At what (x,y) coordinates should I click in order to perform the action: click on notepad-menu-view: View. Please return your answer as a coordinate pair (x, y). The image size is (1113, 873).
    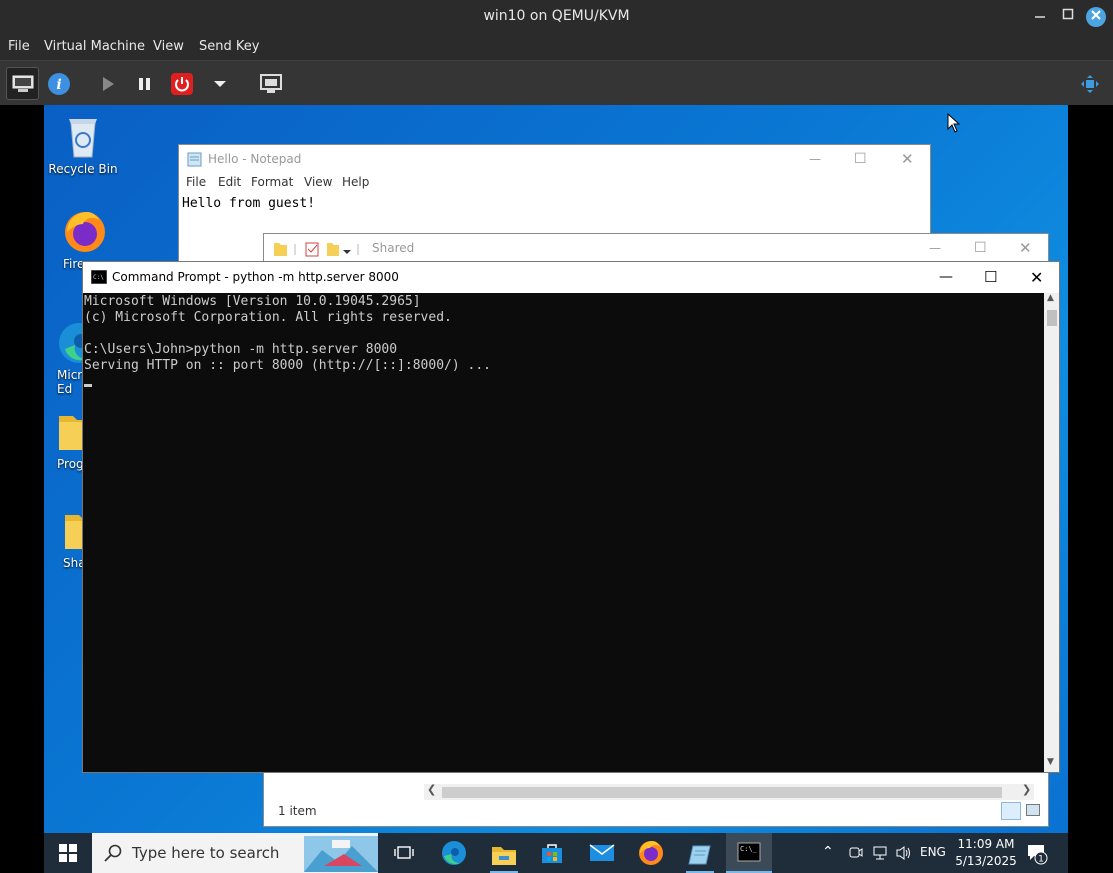
    Looking at the image, I should click on (318, 182).